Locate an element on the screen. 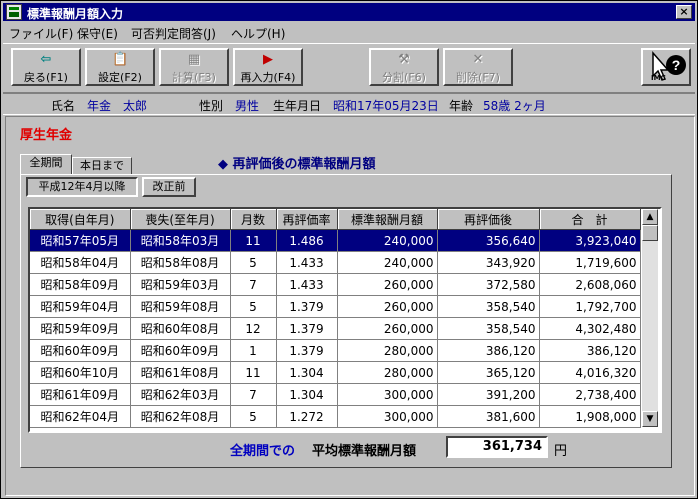 This screenshot has width=698, height=499. table-cell: 昭和59年08月 is located at coordinates (180, 306).